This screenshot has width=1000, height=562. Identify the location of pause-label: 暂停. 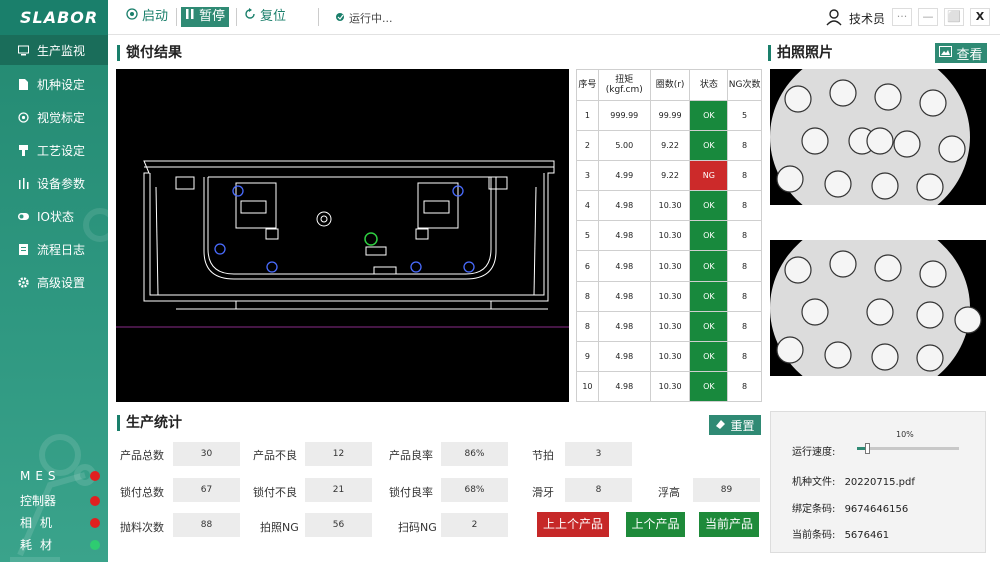
(212, 16).